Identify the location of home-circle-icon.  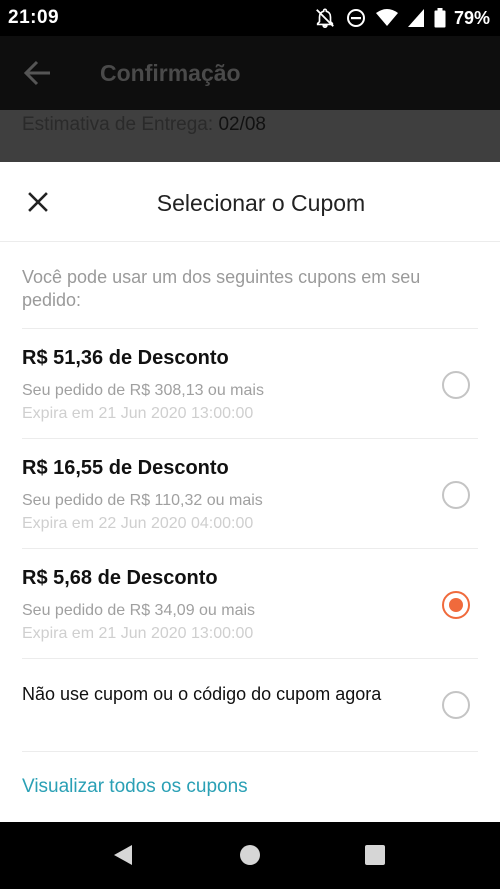
(250, 857).